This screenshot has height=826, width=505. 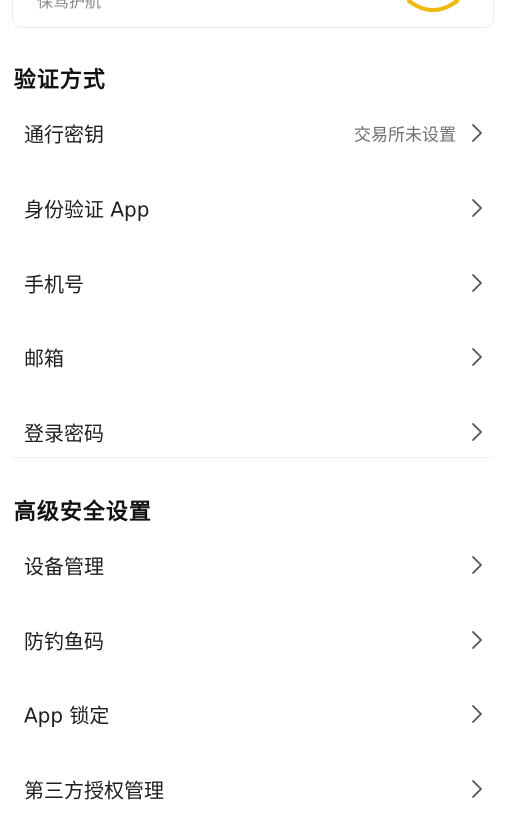 I want to click on banner-card-text: 保驾护航, so click(x=69, y=5).